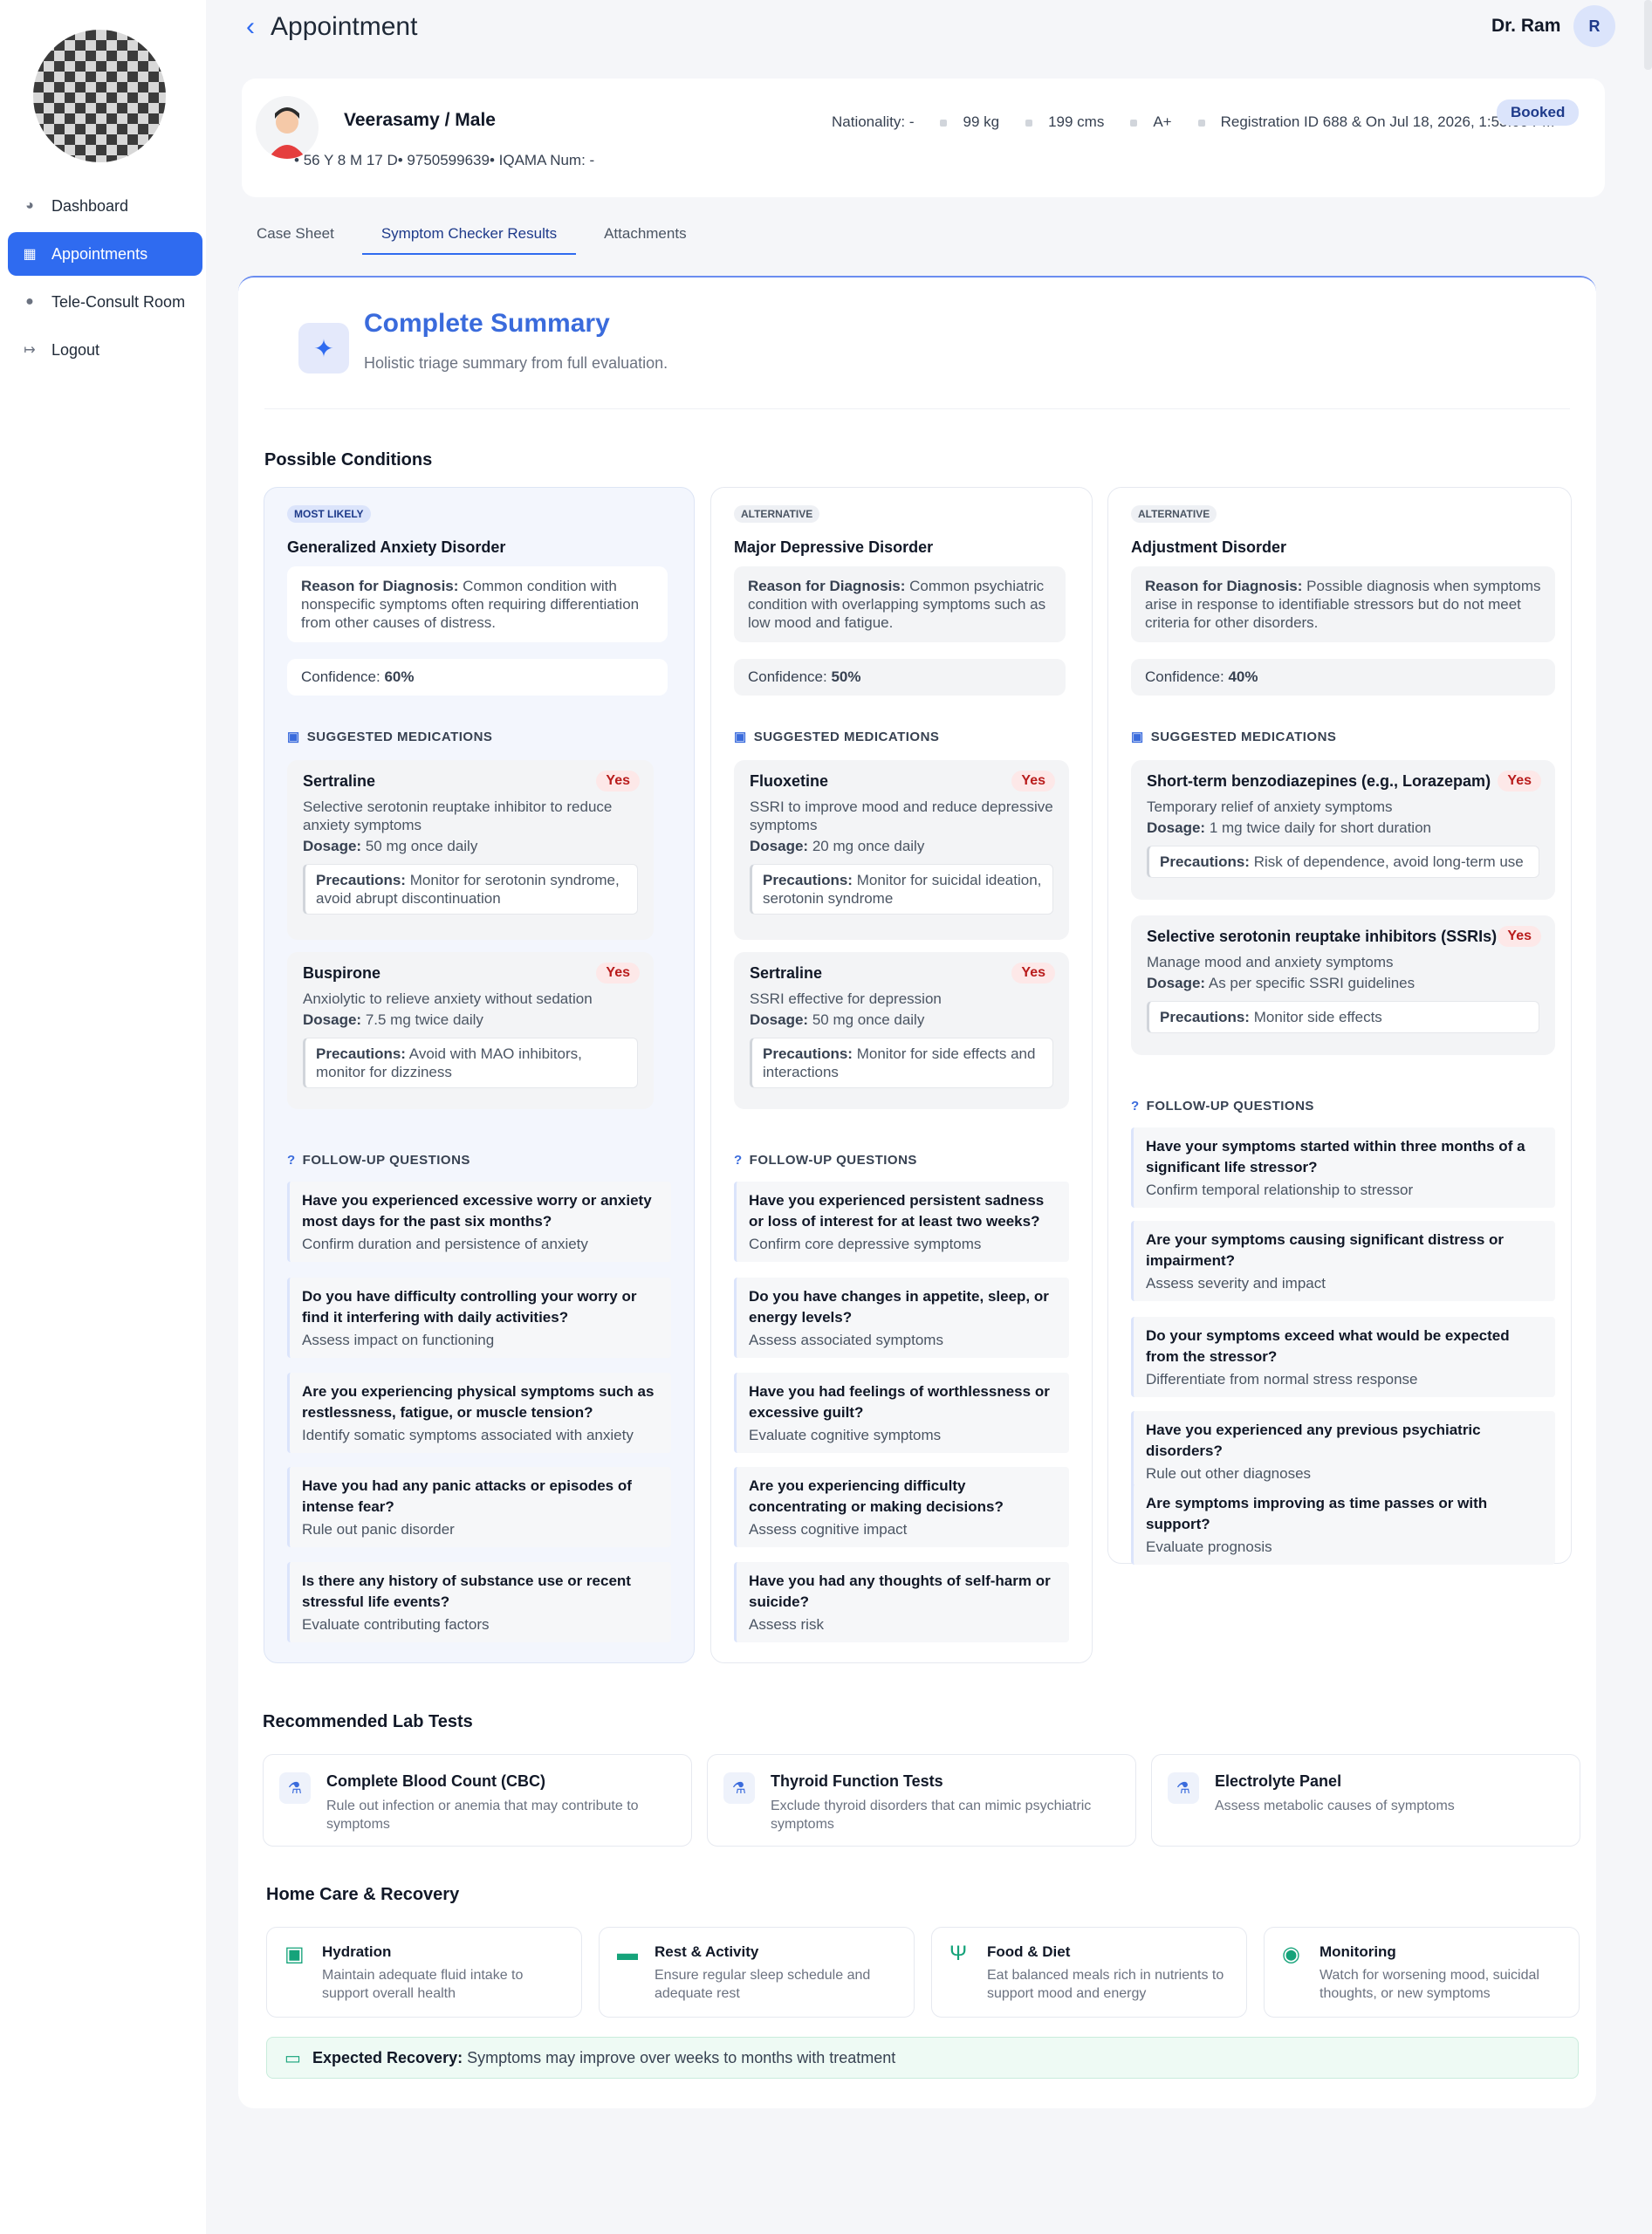 This screenshot has width=1652, height=2234. What do you see at coordinates (1176, 983) in the screenshot?
I see `dosage-label: Dosage:` at bounding box center [1176, 983].